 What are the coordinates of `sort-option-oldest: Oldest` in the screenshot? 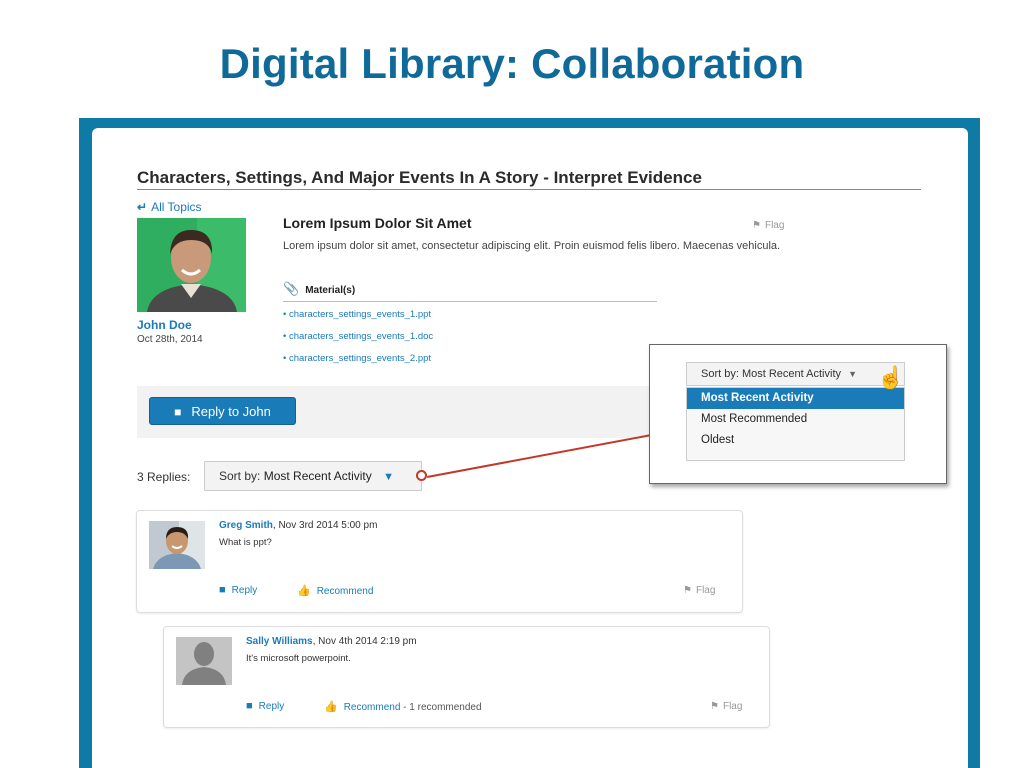 It's located at (795, 440).